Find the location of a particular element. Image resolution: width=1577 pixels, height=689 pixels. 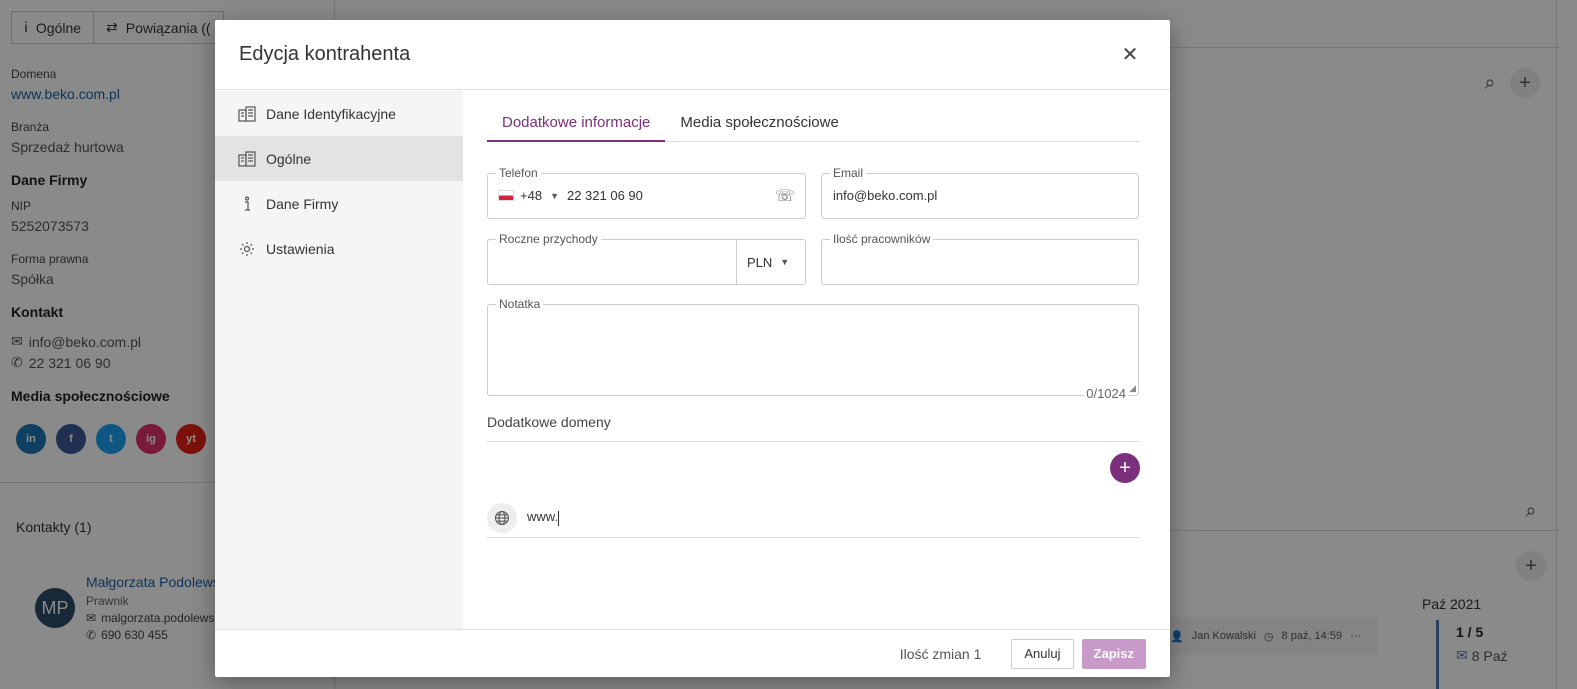

nav-item-settings: Ustawienia is located at coordinates (339, 248).